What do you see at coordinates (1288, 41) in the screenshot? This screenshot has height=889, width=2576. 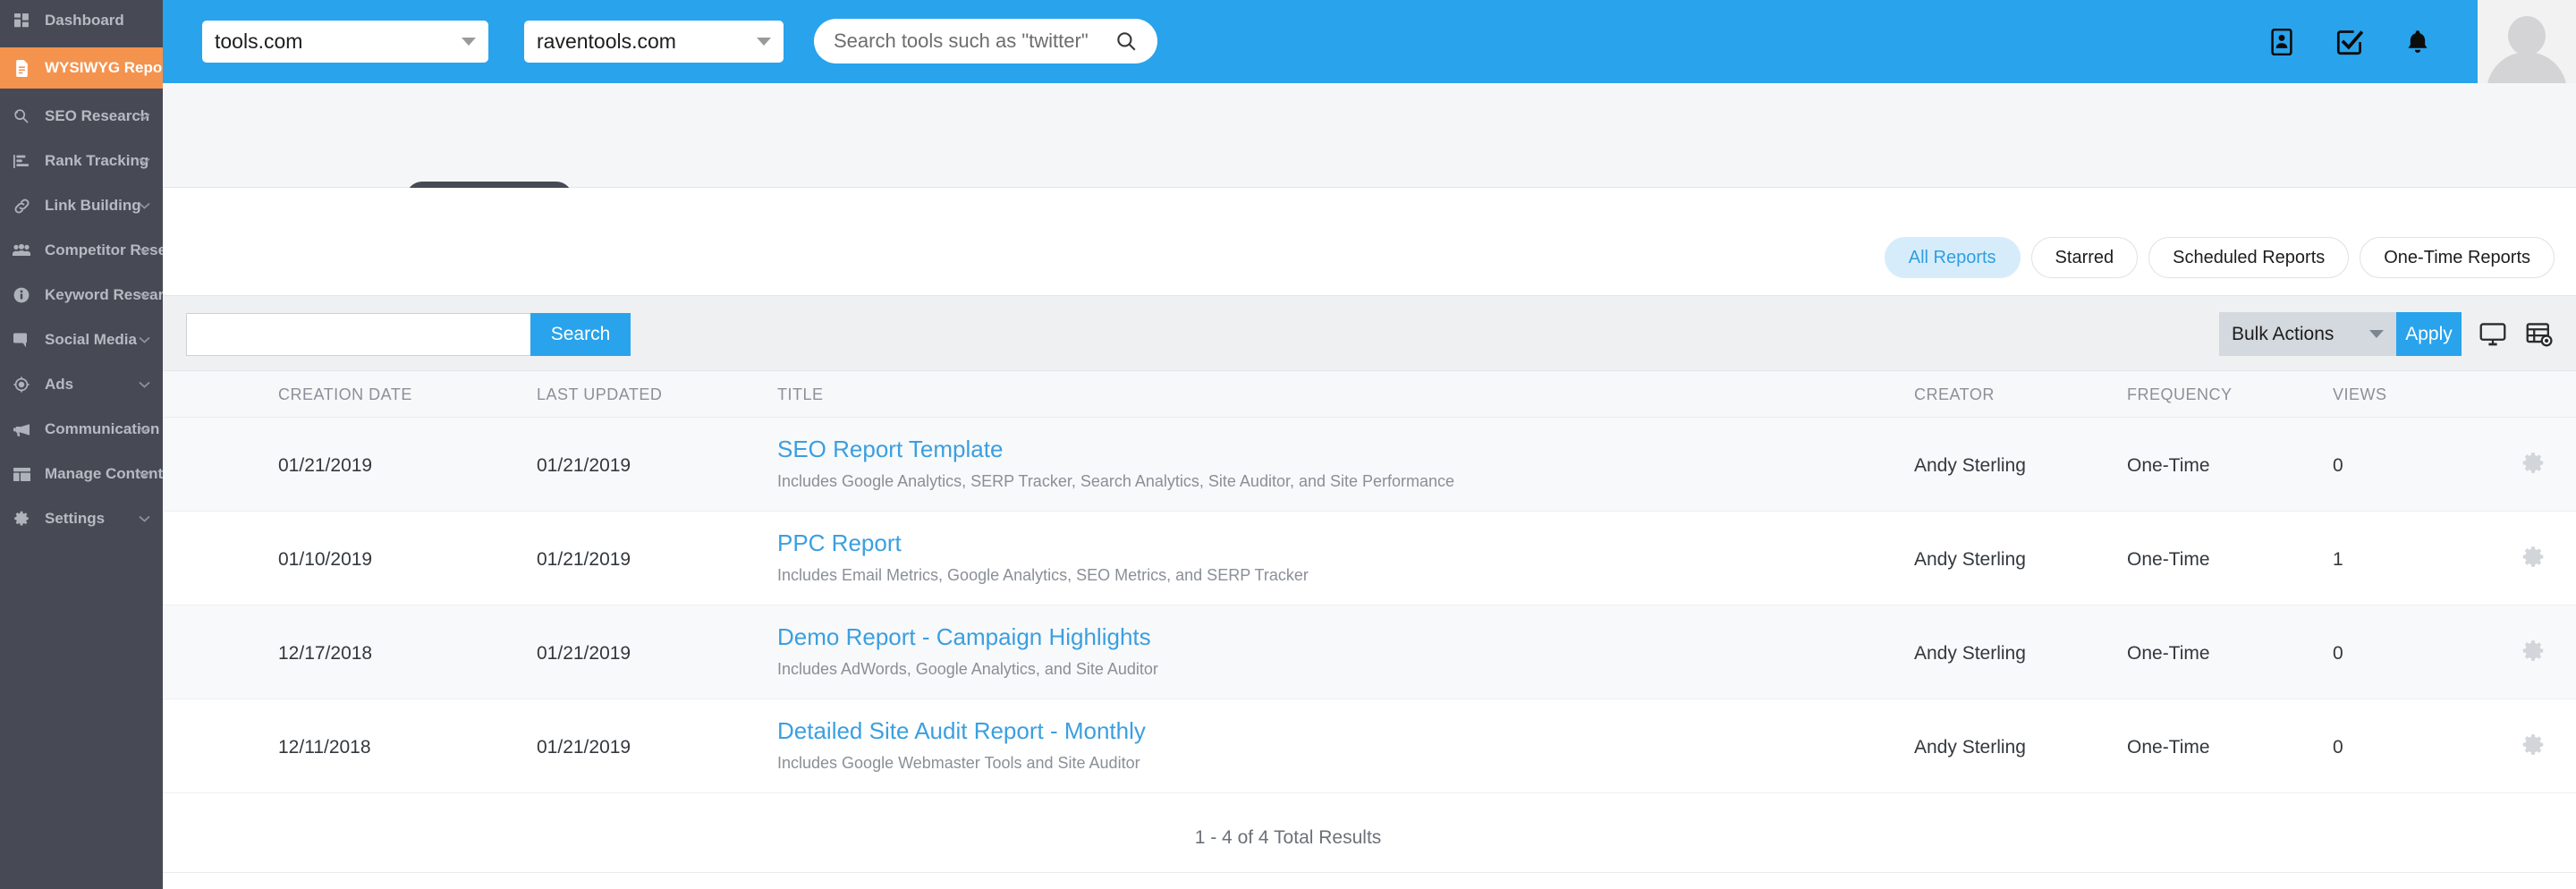 I see `top-navigation-bar: tools.com raventools.com` at bounding box center [1288, 41].